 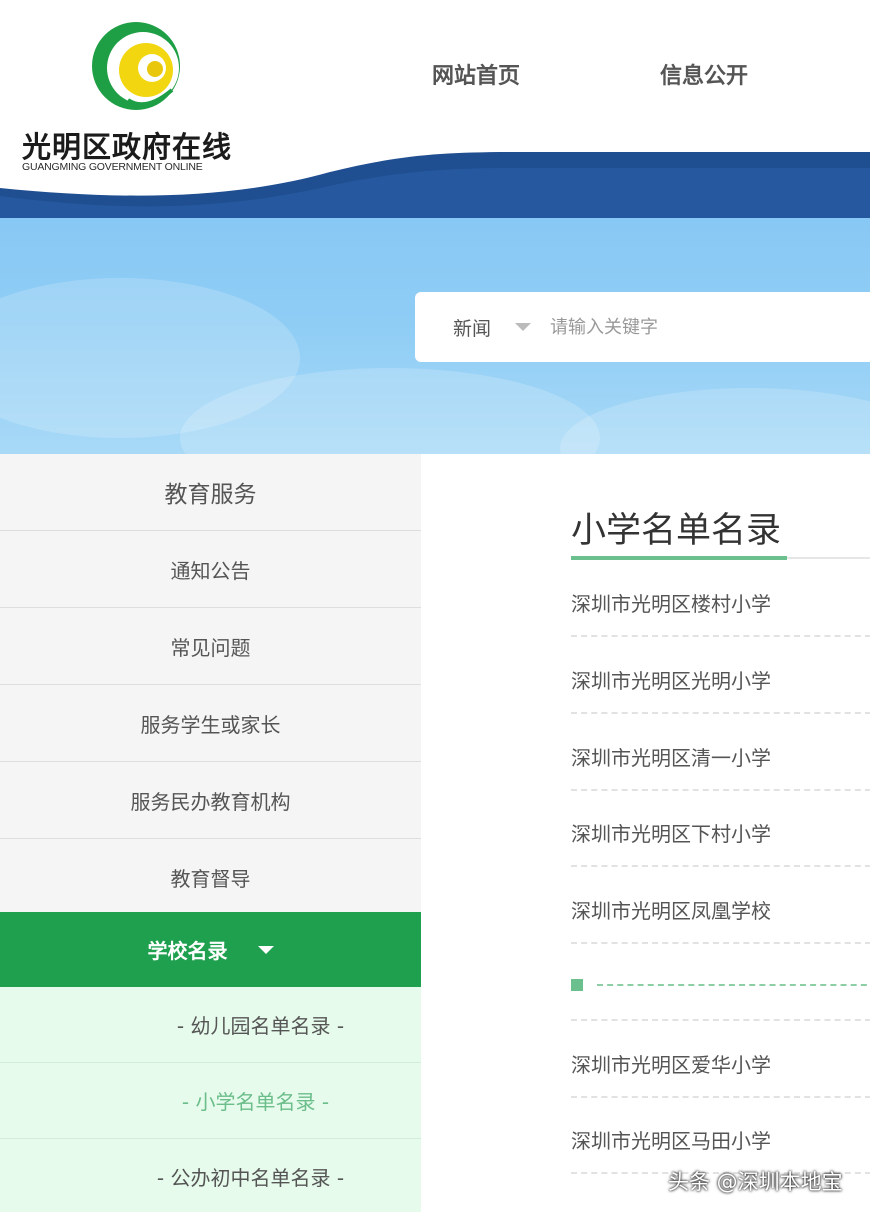 What do you see at coordinates (671, 1139) in the screenshot?
I see `school-link: 深圳市光明区马田小学` at bounding box center [671, 1139].